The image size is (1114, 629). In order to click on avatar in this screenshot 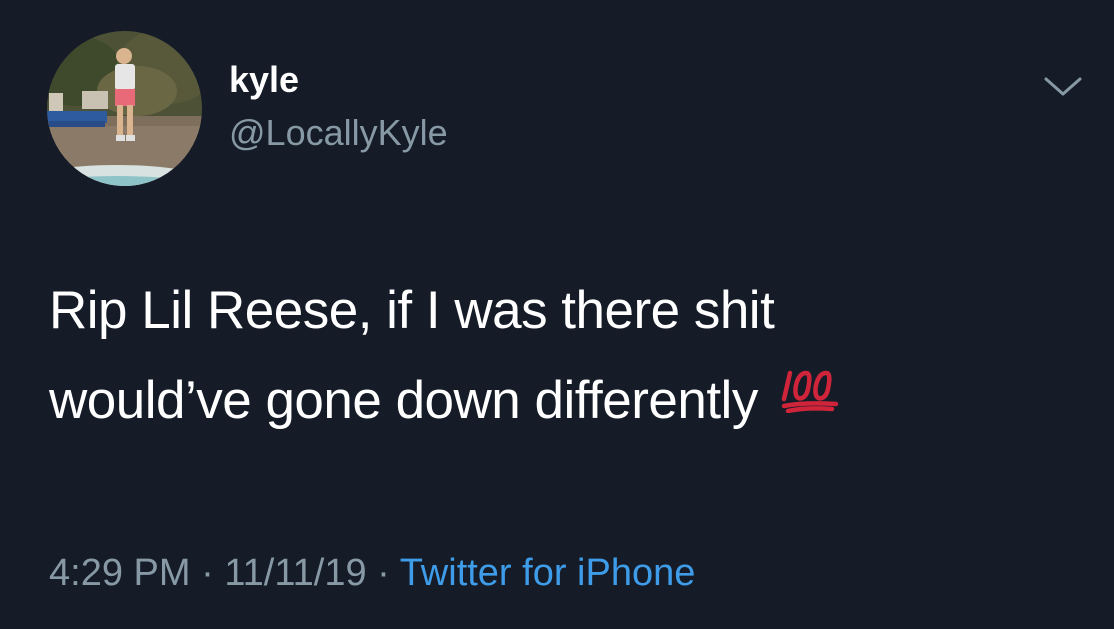, I will do `click(124, 108)`.